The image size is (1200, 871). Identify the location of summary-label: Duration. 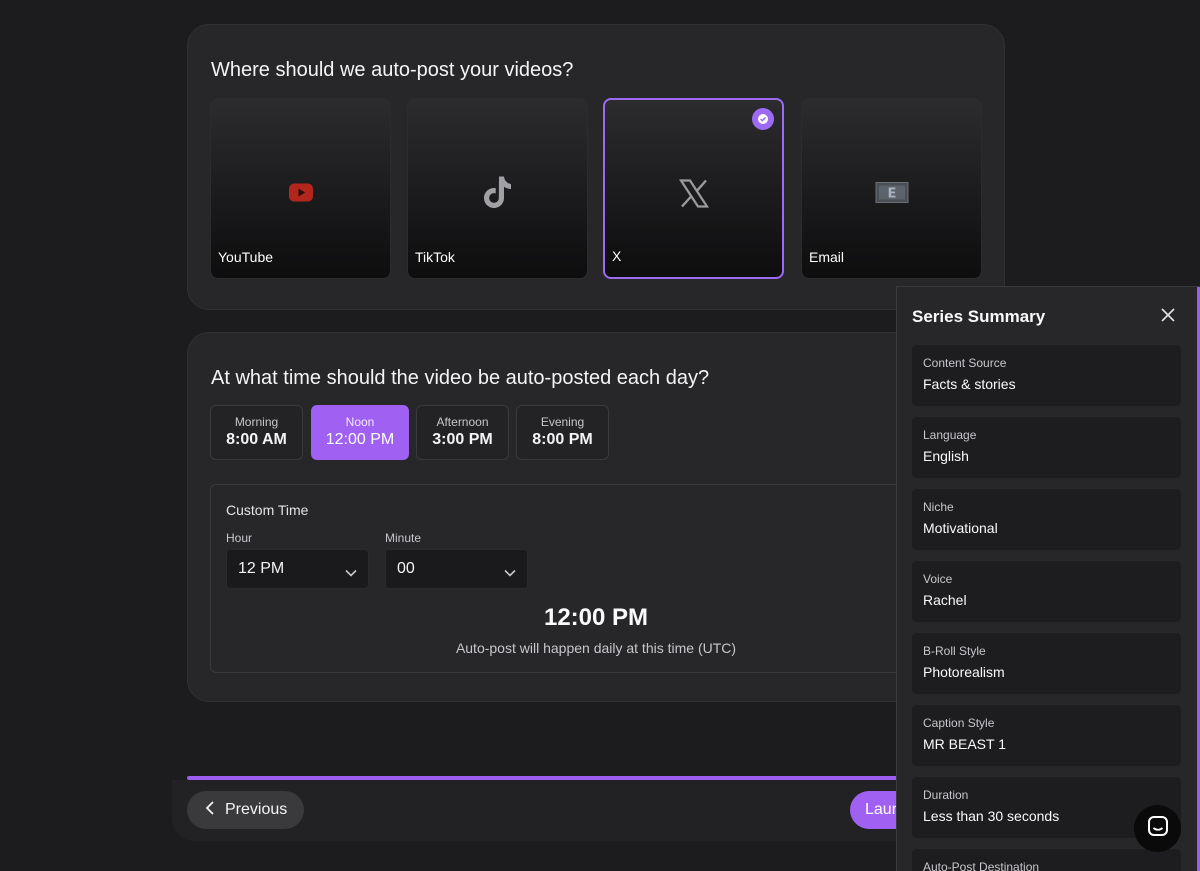
(946, 795).